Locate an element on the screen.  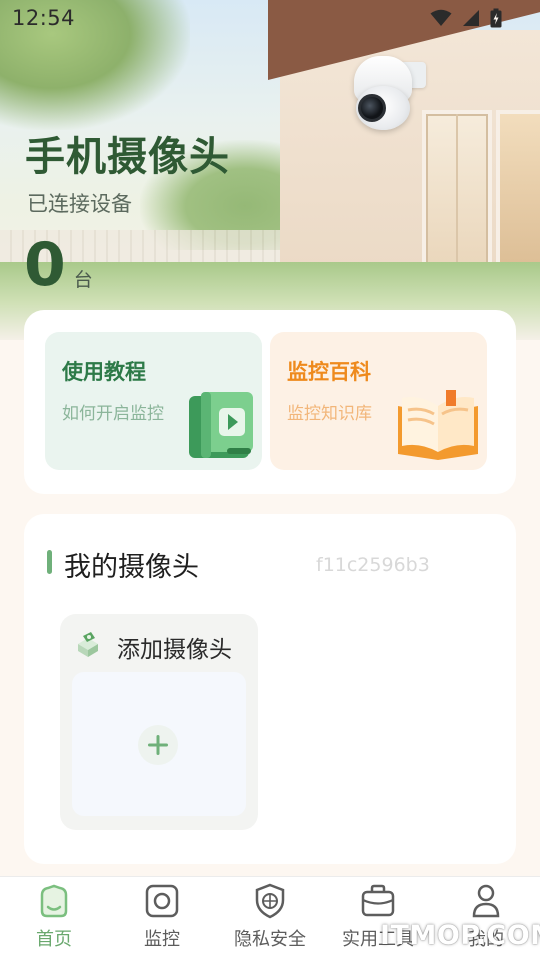
add-icon is located at coordinates (158, 745).